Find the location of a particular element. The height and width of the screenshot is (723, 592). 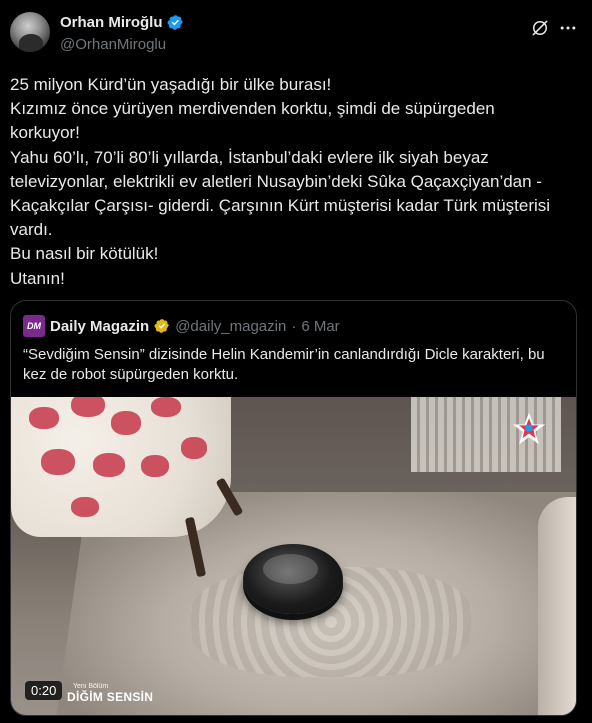

author-name-row: Orhan Miroğlu is located at coordinates (122, 22).